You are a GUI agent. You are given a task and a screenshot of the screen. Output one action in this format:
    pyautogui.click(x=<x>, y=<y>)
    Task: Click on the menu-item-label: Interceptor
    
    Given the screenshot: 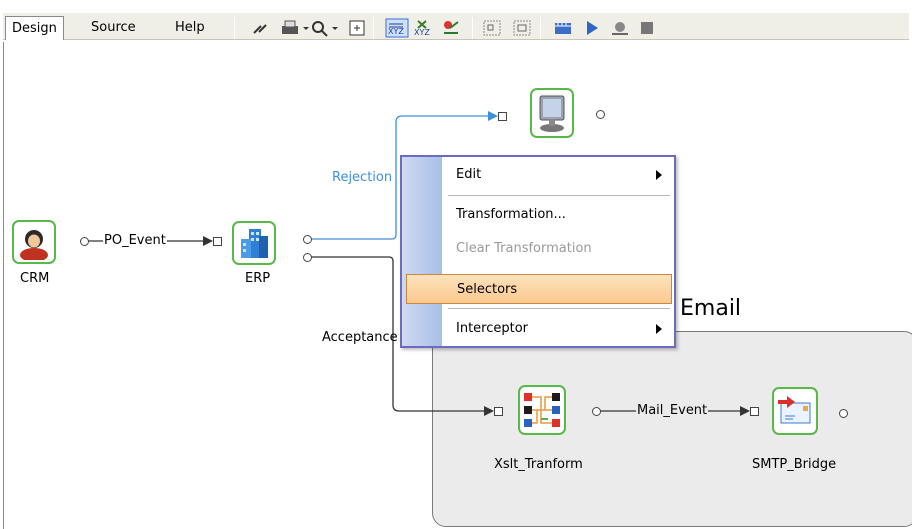 What is the action you would take?
    pyautogui.click(x=492, y=328)
    